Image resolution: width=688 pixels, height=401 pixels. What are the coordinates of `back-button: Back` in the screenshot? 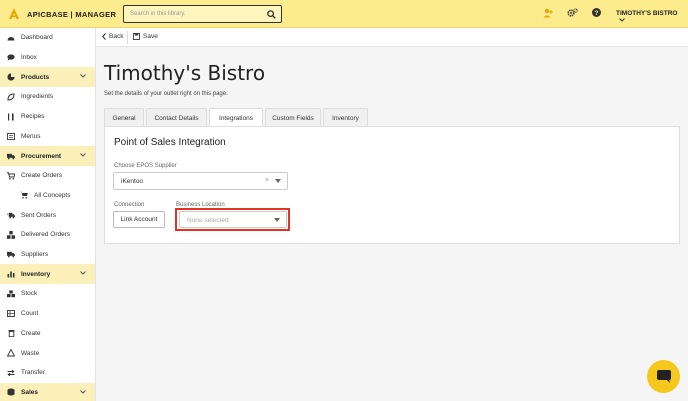 It's located at (112, 36).